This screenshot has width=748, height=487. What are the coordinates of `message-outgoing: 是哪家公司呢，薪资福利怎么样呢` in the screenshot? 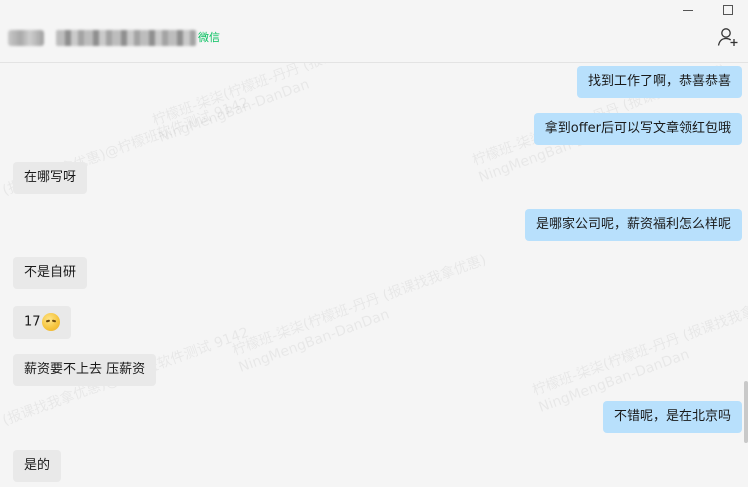 It's located at (633, 225).